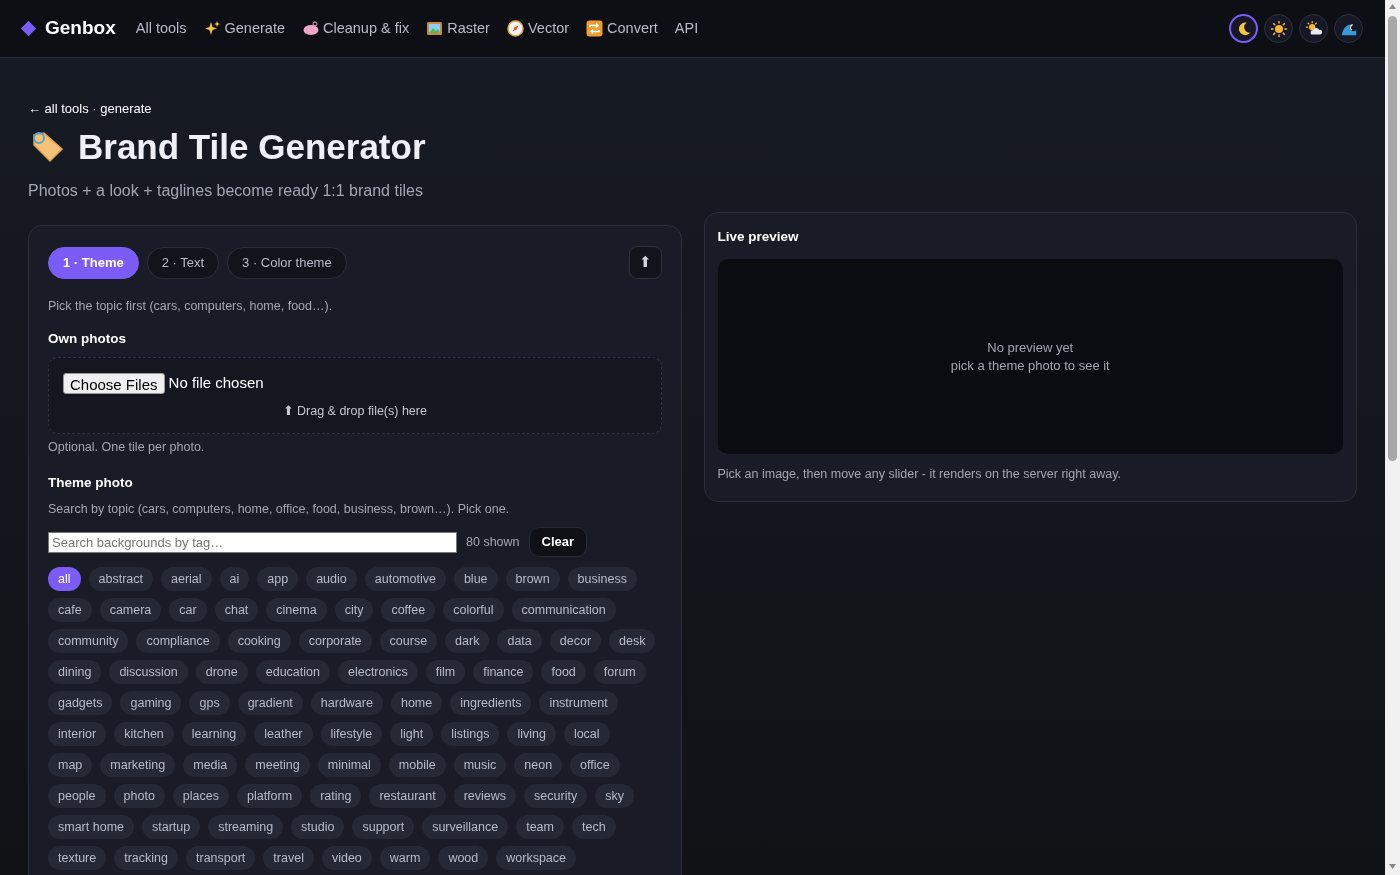 This screenshot has width=1400, height=875. What do you see at coordinates (88, 641) in the screenshot?
I see `tag-chip: community` at bounding box center [88, 641].